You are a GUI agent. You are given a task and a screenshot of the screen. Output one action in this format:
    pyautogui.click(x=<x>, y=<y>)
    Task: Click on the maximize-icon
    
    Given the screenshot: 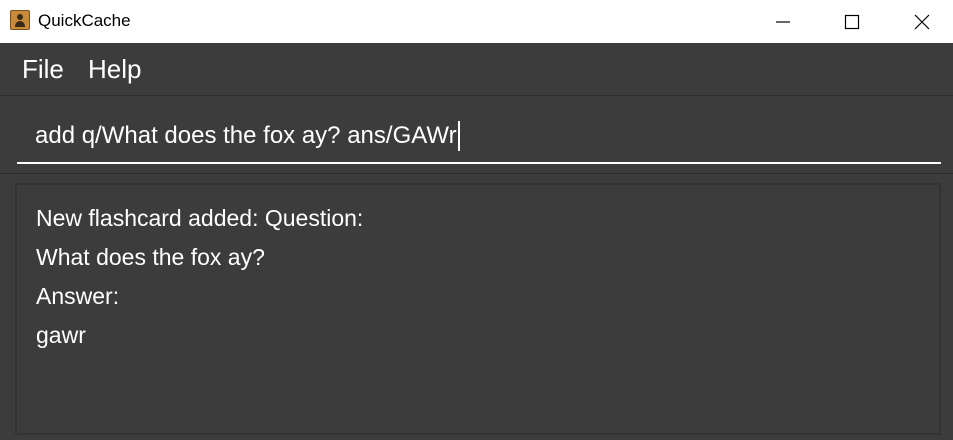 What is the action you would take?
    pyautogui.click(x=852, y=21)
    